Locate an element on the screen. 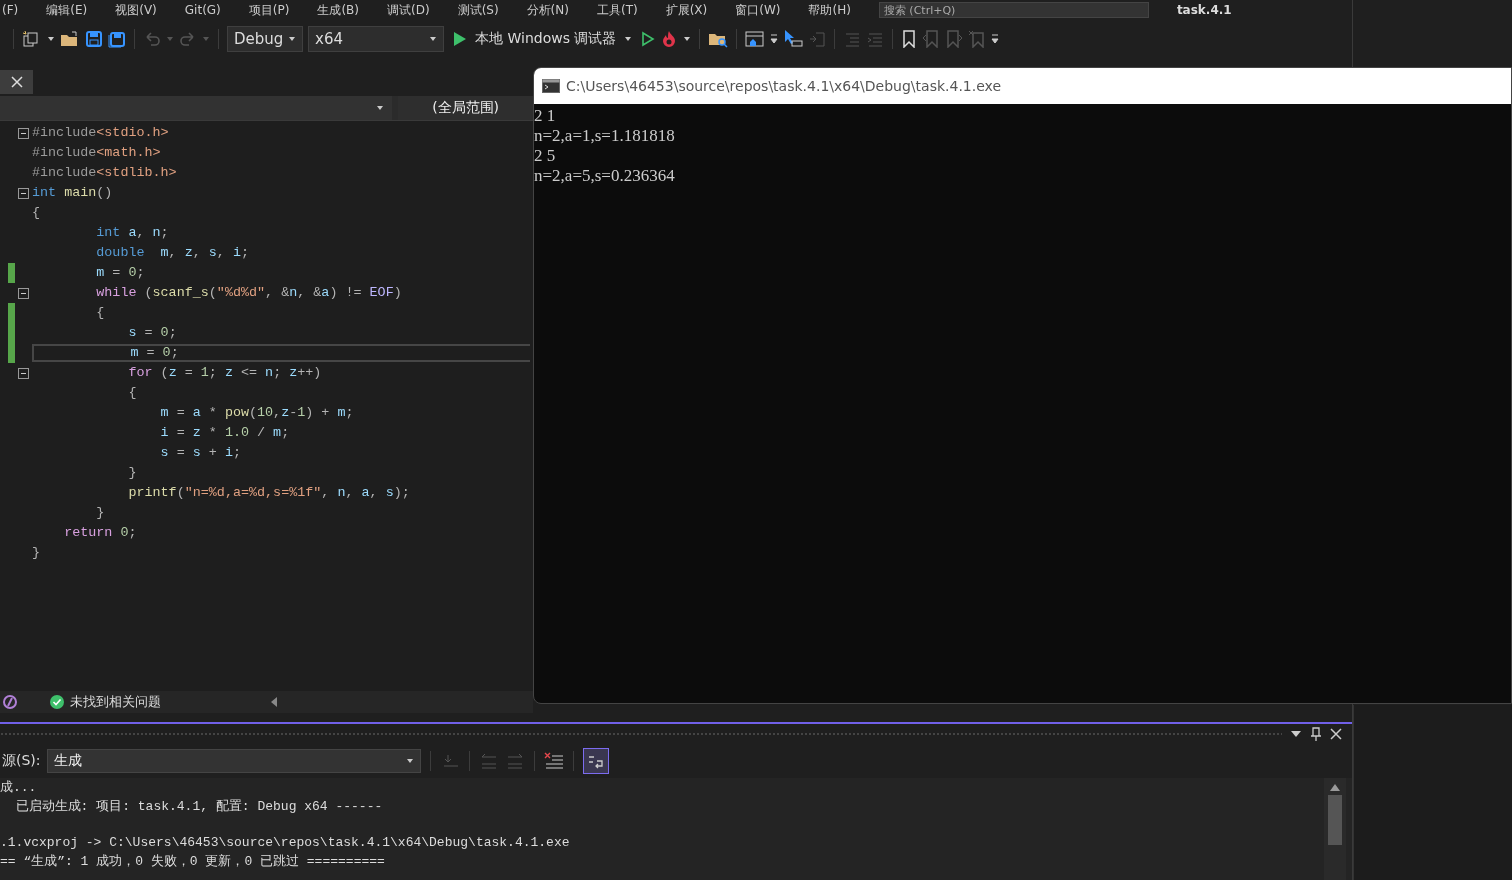 This screenshot has height=880, width=1512. menu-item: (F) is located at coordinates (10, 10).